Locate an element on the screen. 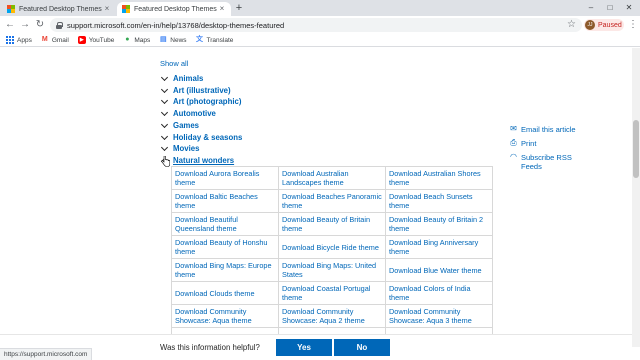  theme-download-link: Download Beauty of Honshu theme is located at coordinates (225, 247).